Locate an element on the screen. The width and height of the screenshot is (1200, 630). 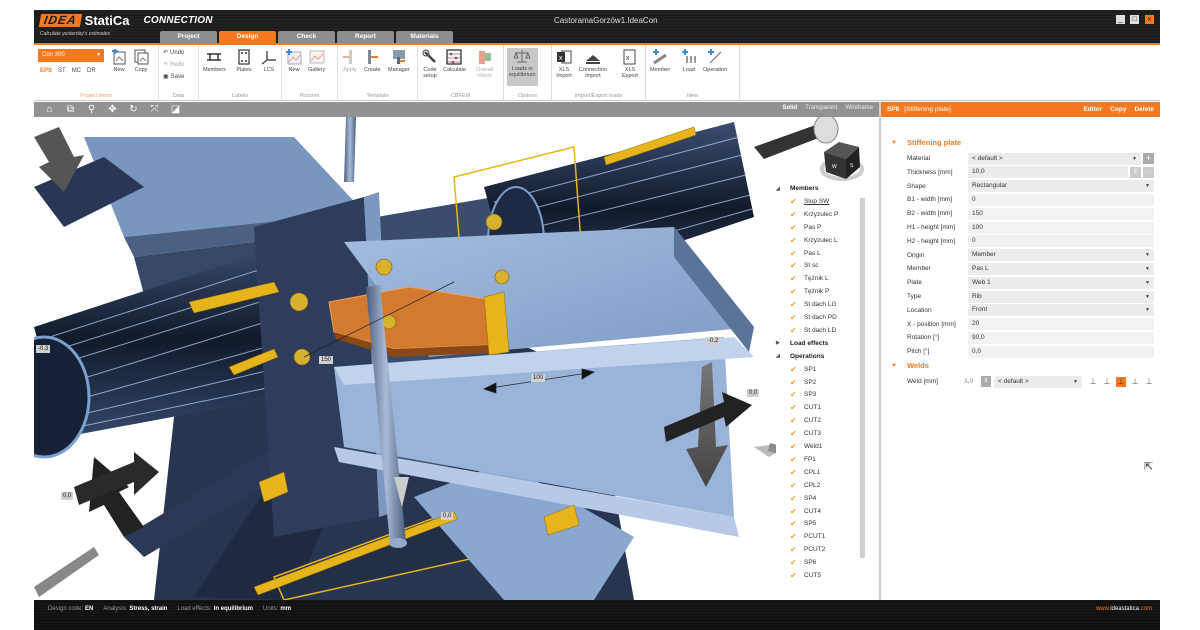
view-cube: W S is located at coordinates (842, 161).